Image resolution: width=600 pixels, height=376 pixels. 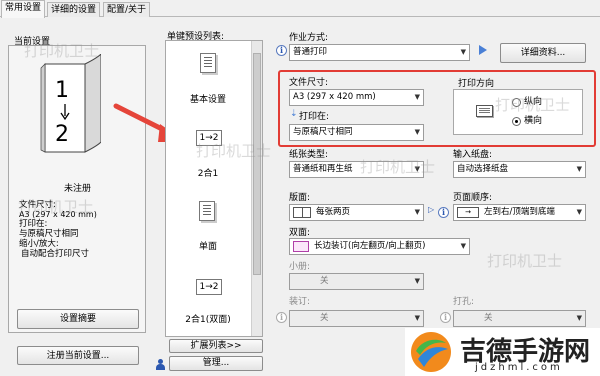 I want to click on job-type-info-icon: i, so click(x=281, y=50).